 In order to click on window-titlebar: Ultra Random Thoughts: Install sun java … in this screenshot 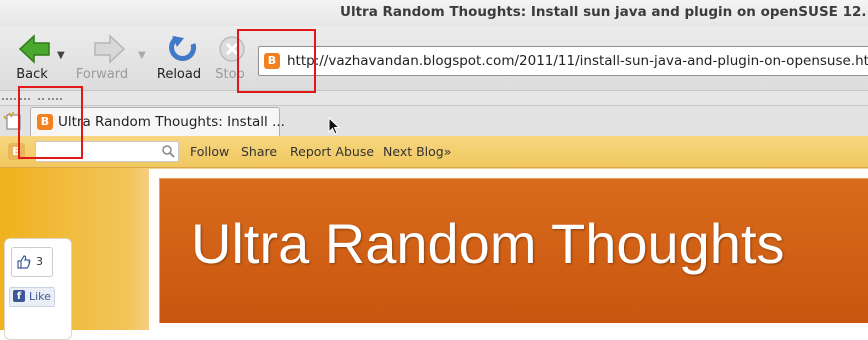, I will do `click(434, 13)`.